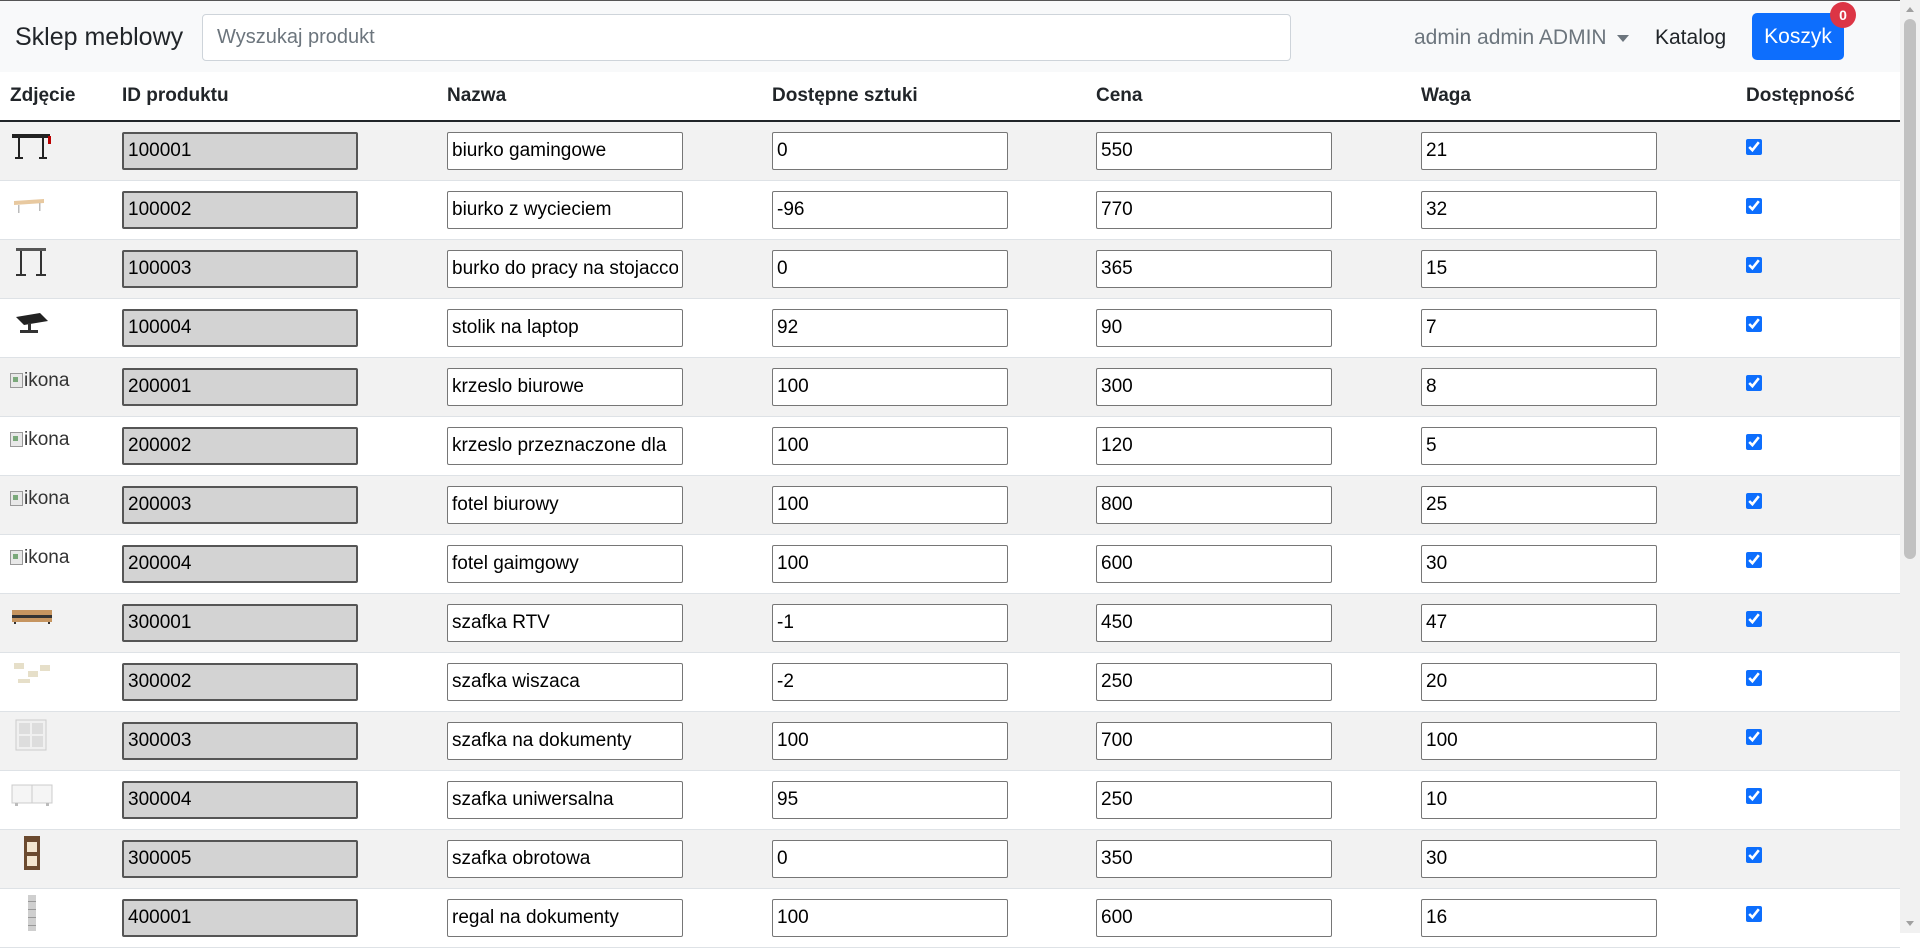 The image size is (1920, 948). What do you see at coordinates (61, 558) in the screenshot?
I see `broken-image: ikona` at bounding box center [61, 558].